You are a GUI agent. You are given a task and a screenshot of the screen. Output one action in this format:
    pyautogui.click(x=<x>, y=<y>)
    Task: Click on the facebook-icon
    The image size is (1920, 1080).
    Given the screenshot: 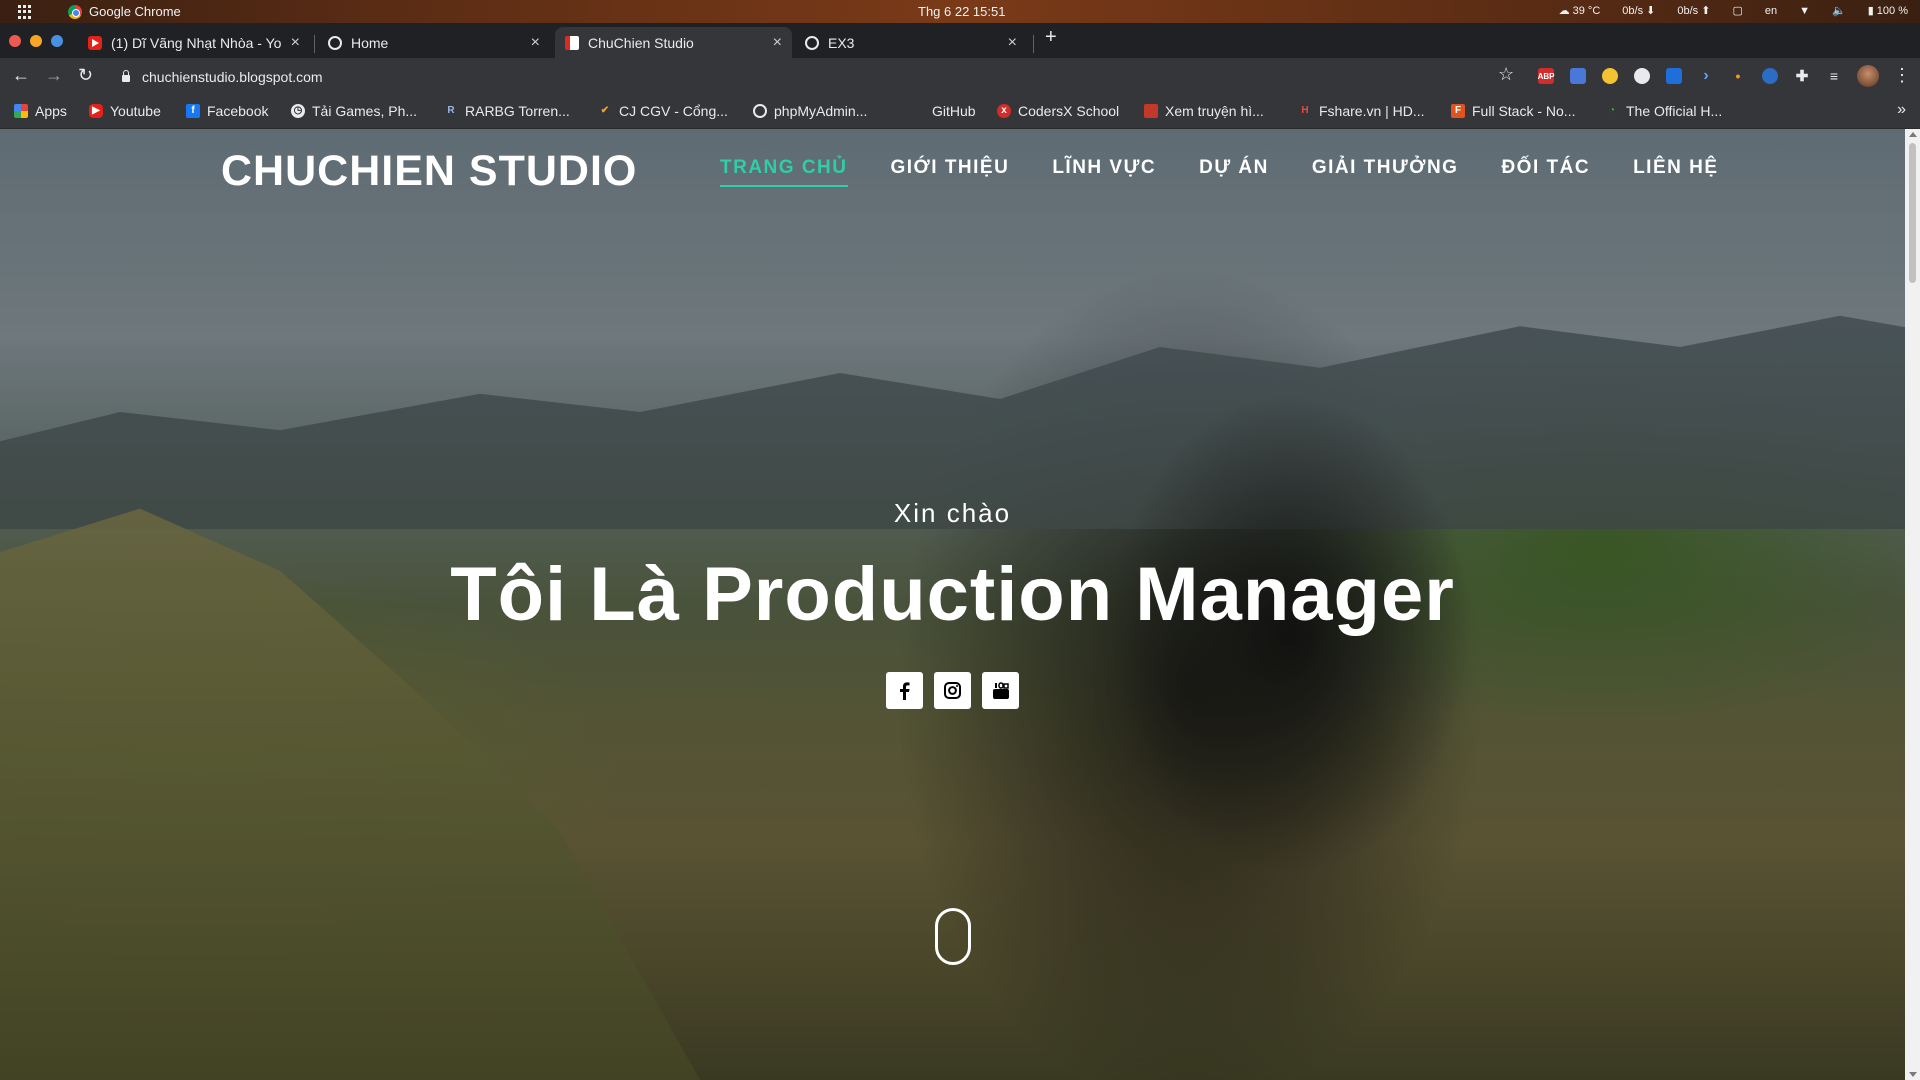 What is the action you would take?
    pyautogui.click(x=904, y=690)
    